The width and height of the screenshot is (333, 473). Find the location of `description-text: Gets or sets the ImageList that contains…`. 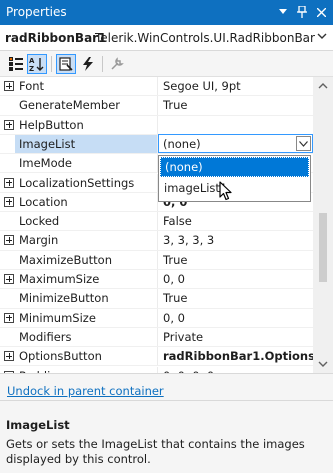

description-text: Gets or sets the ImageList that contains… is located at coordinates (155, 451).